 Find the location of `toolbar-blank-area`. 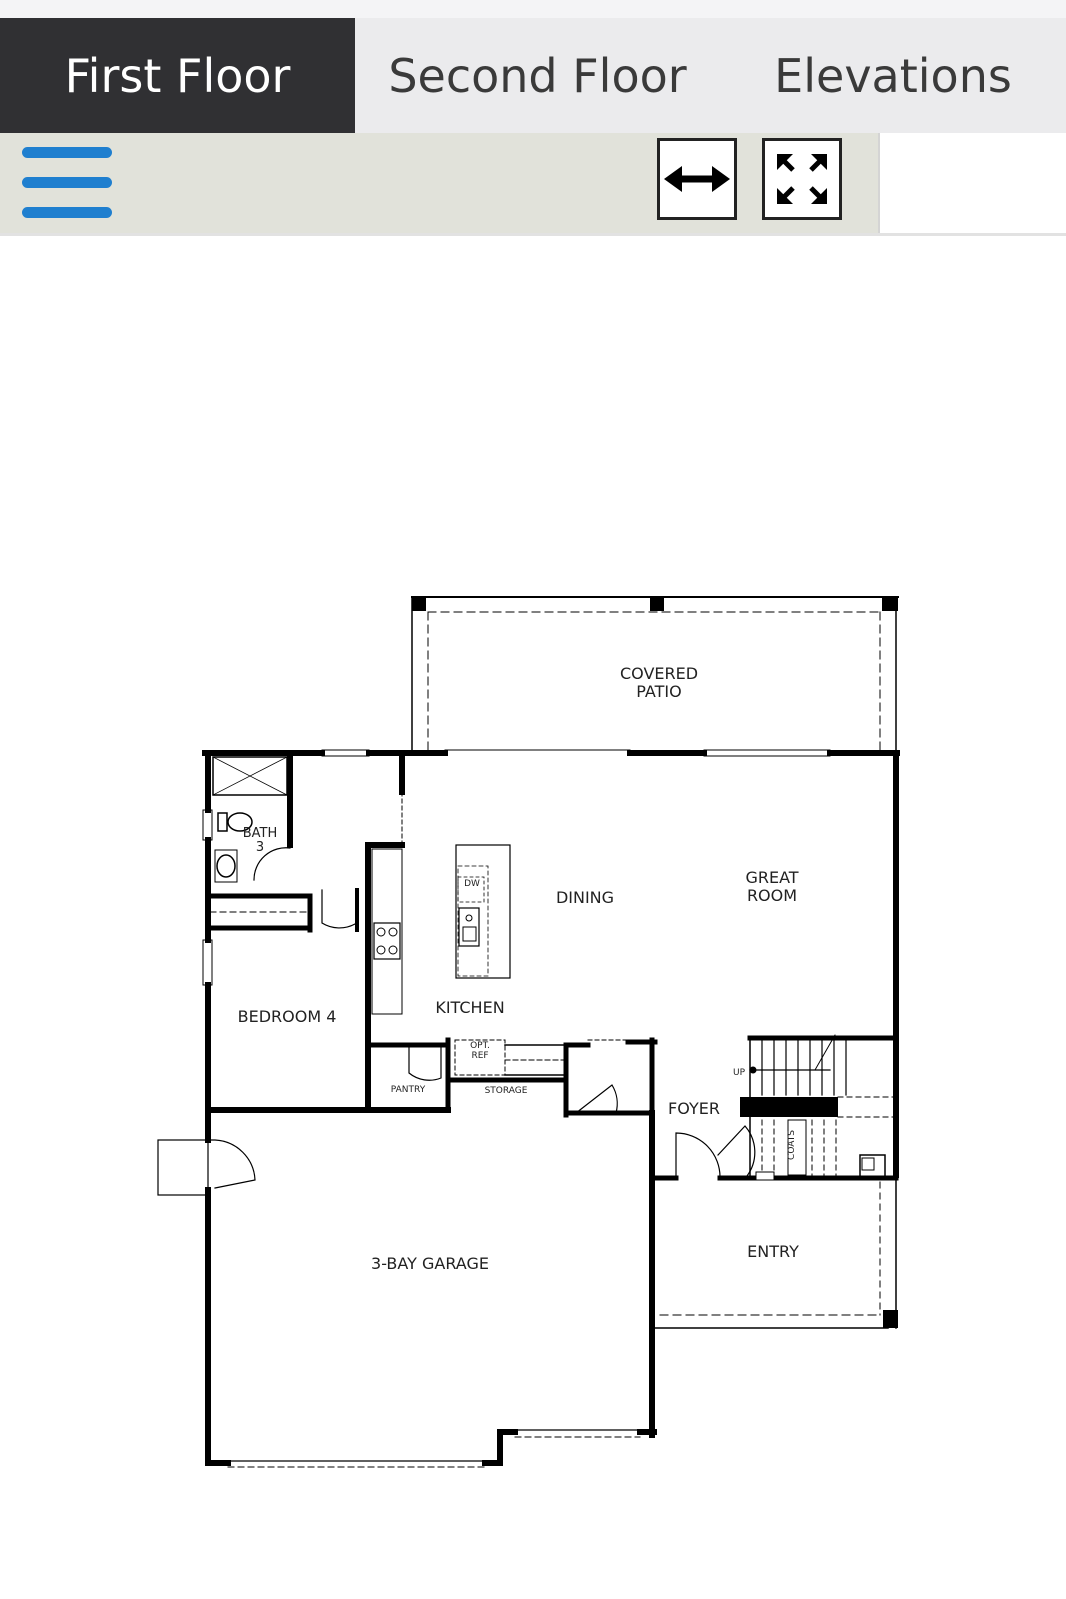

toolbar-blank-area is located at coordinates (972, 183).